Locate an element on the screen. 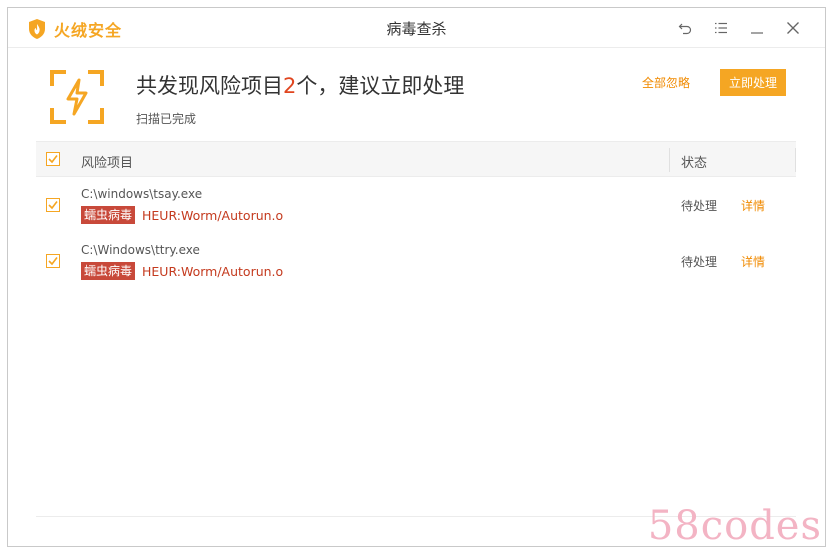 The width and height of the screenshot is (834, 555). lightning-frame-icon is located at coordinates (77, 97).